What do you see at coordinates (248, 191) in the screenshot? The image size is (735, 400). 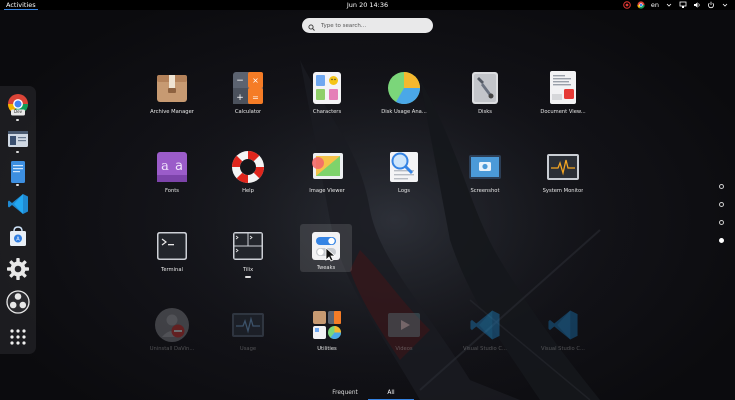 I see `app-label: Help` at bounding box center [248, 191].